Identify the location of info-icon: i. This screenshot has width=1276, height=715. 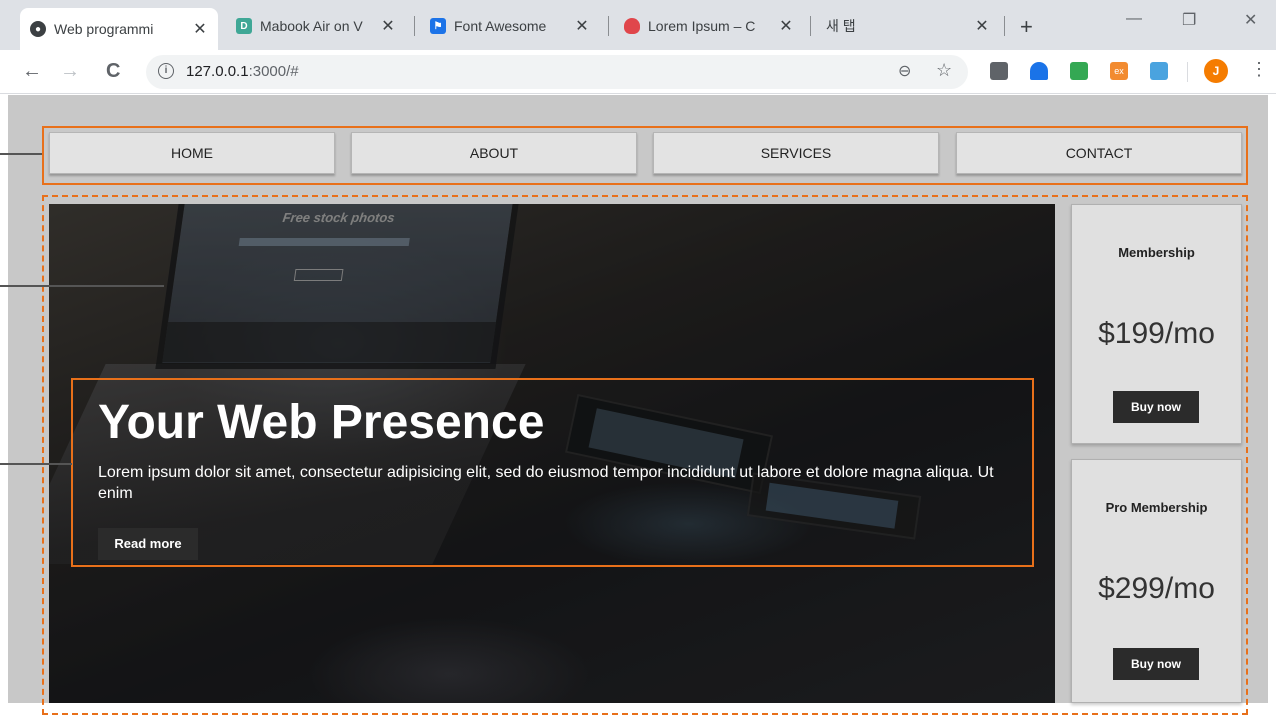
(166, 71).